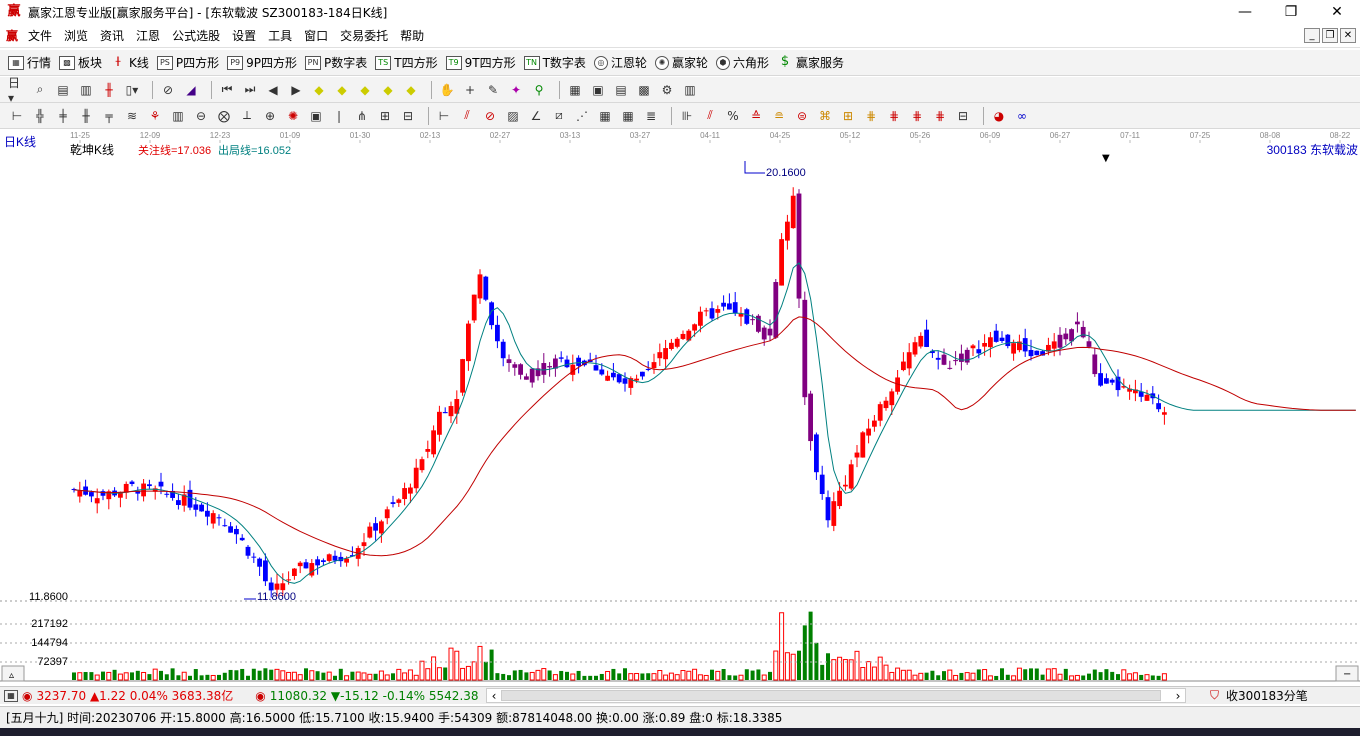  Describe the element at coordinates (11, 695) in the screenshot. I see `calc-icon: ▦` at that location.